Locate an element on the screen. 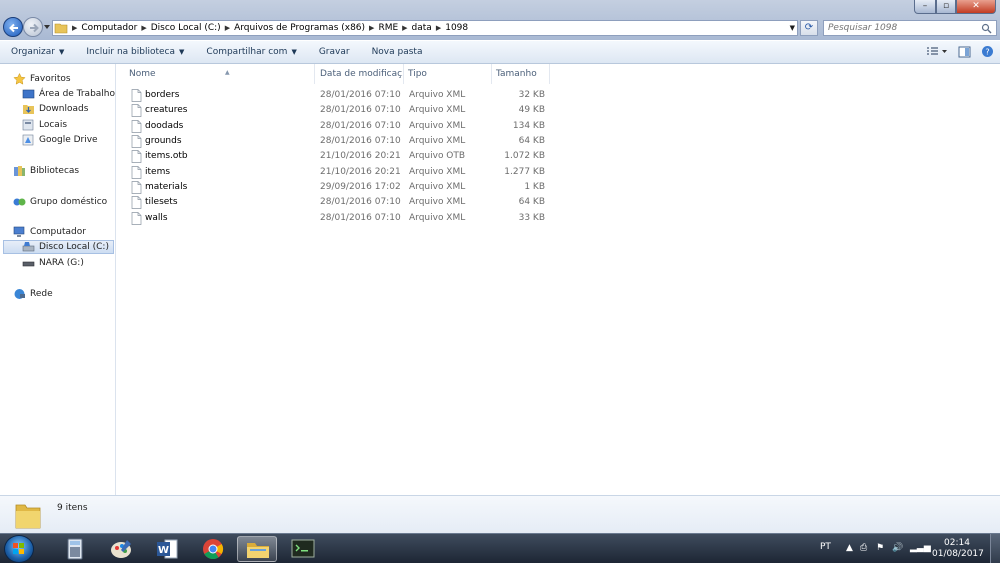  taskbar-terminal is located at coordinates (303, 549).